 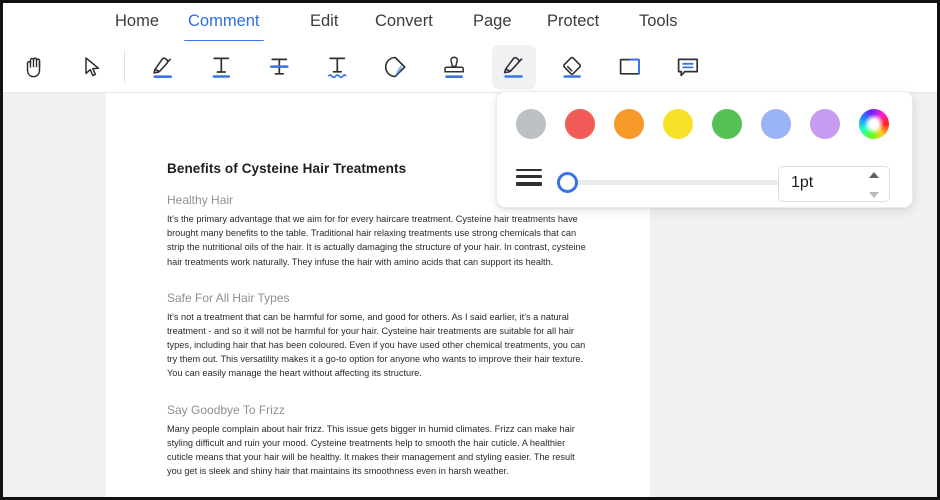 I want to click on thickness-row: 1pt, so click(x=705, y=182).